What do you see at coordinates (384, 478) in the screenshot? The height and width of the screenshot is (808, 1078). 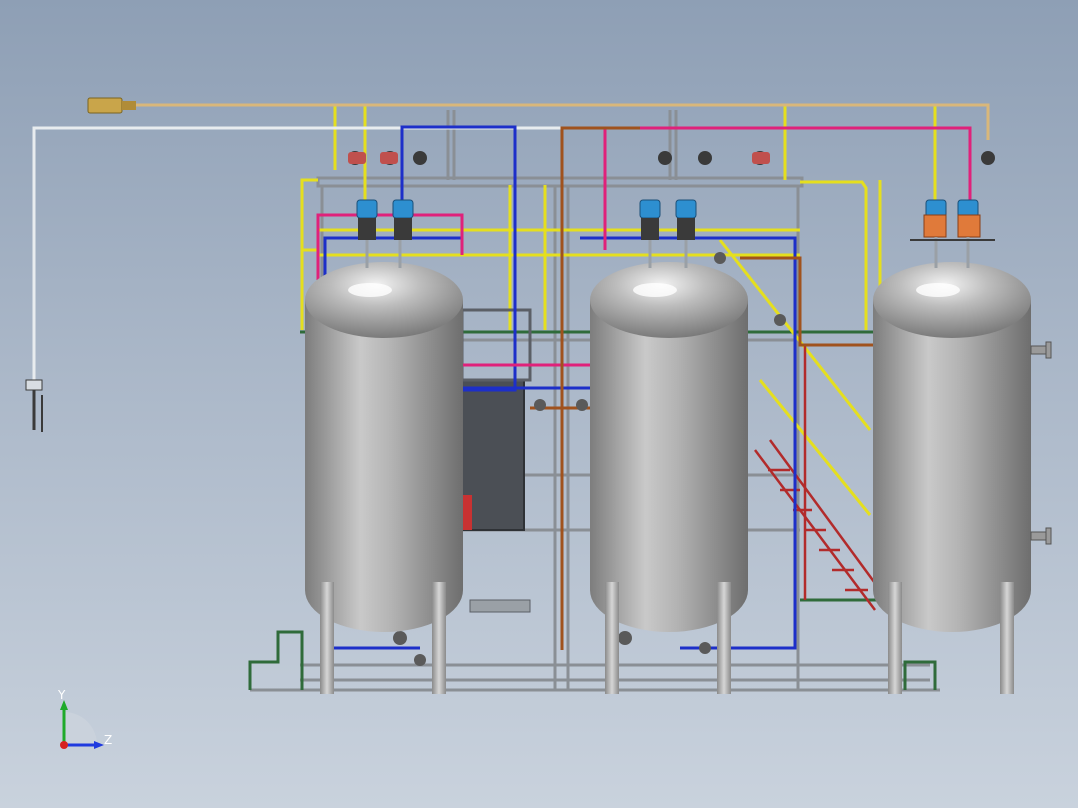 I see `tank-left` at bounding box center [384, 478].